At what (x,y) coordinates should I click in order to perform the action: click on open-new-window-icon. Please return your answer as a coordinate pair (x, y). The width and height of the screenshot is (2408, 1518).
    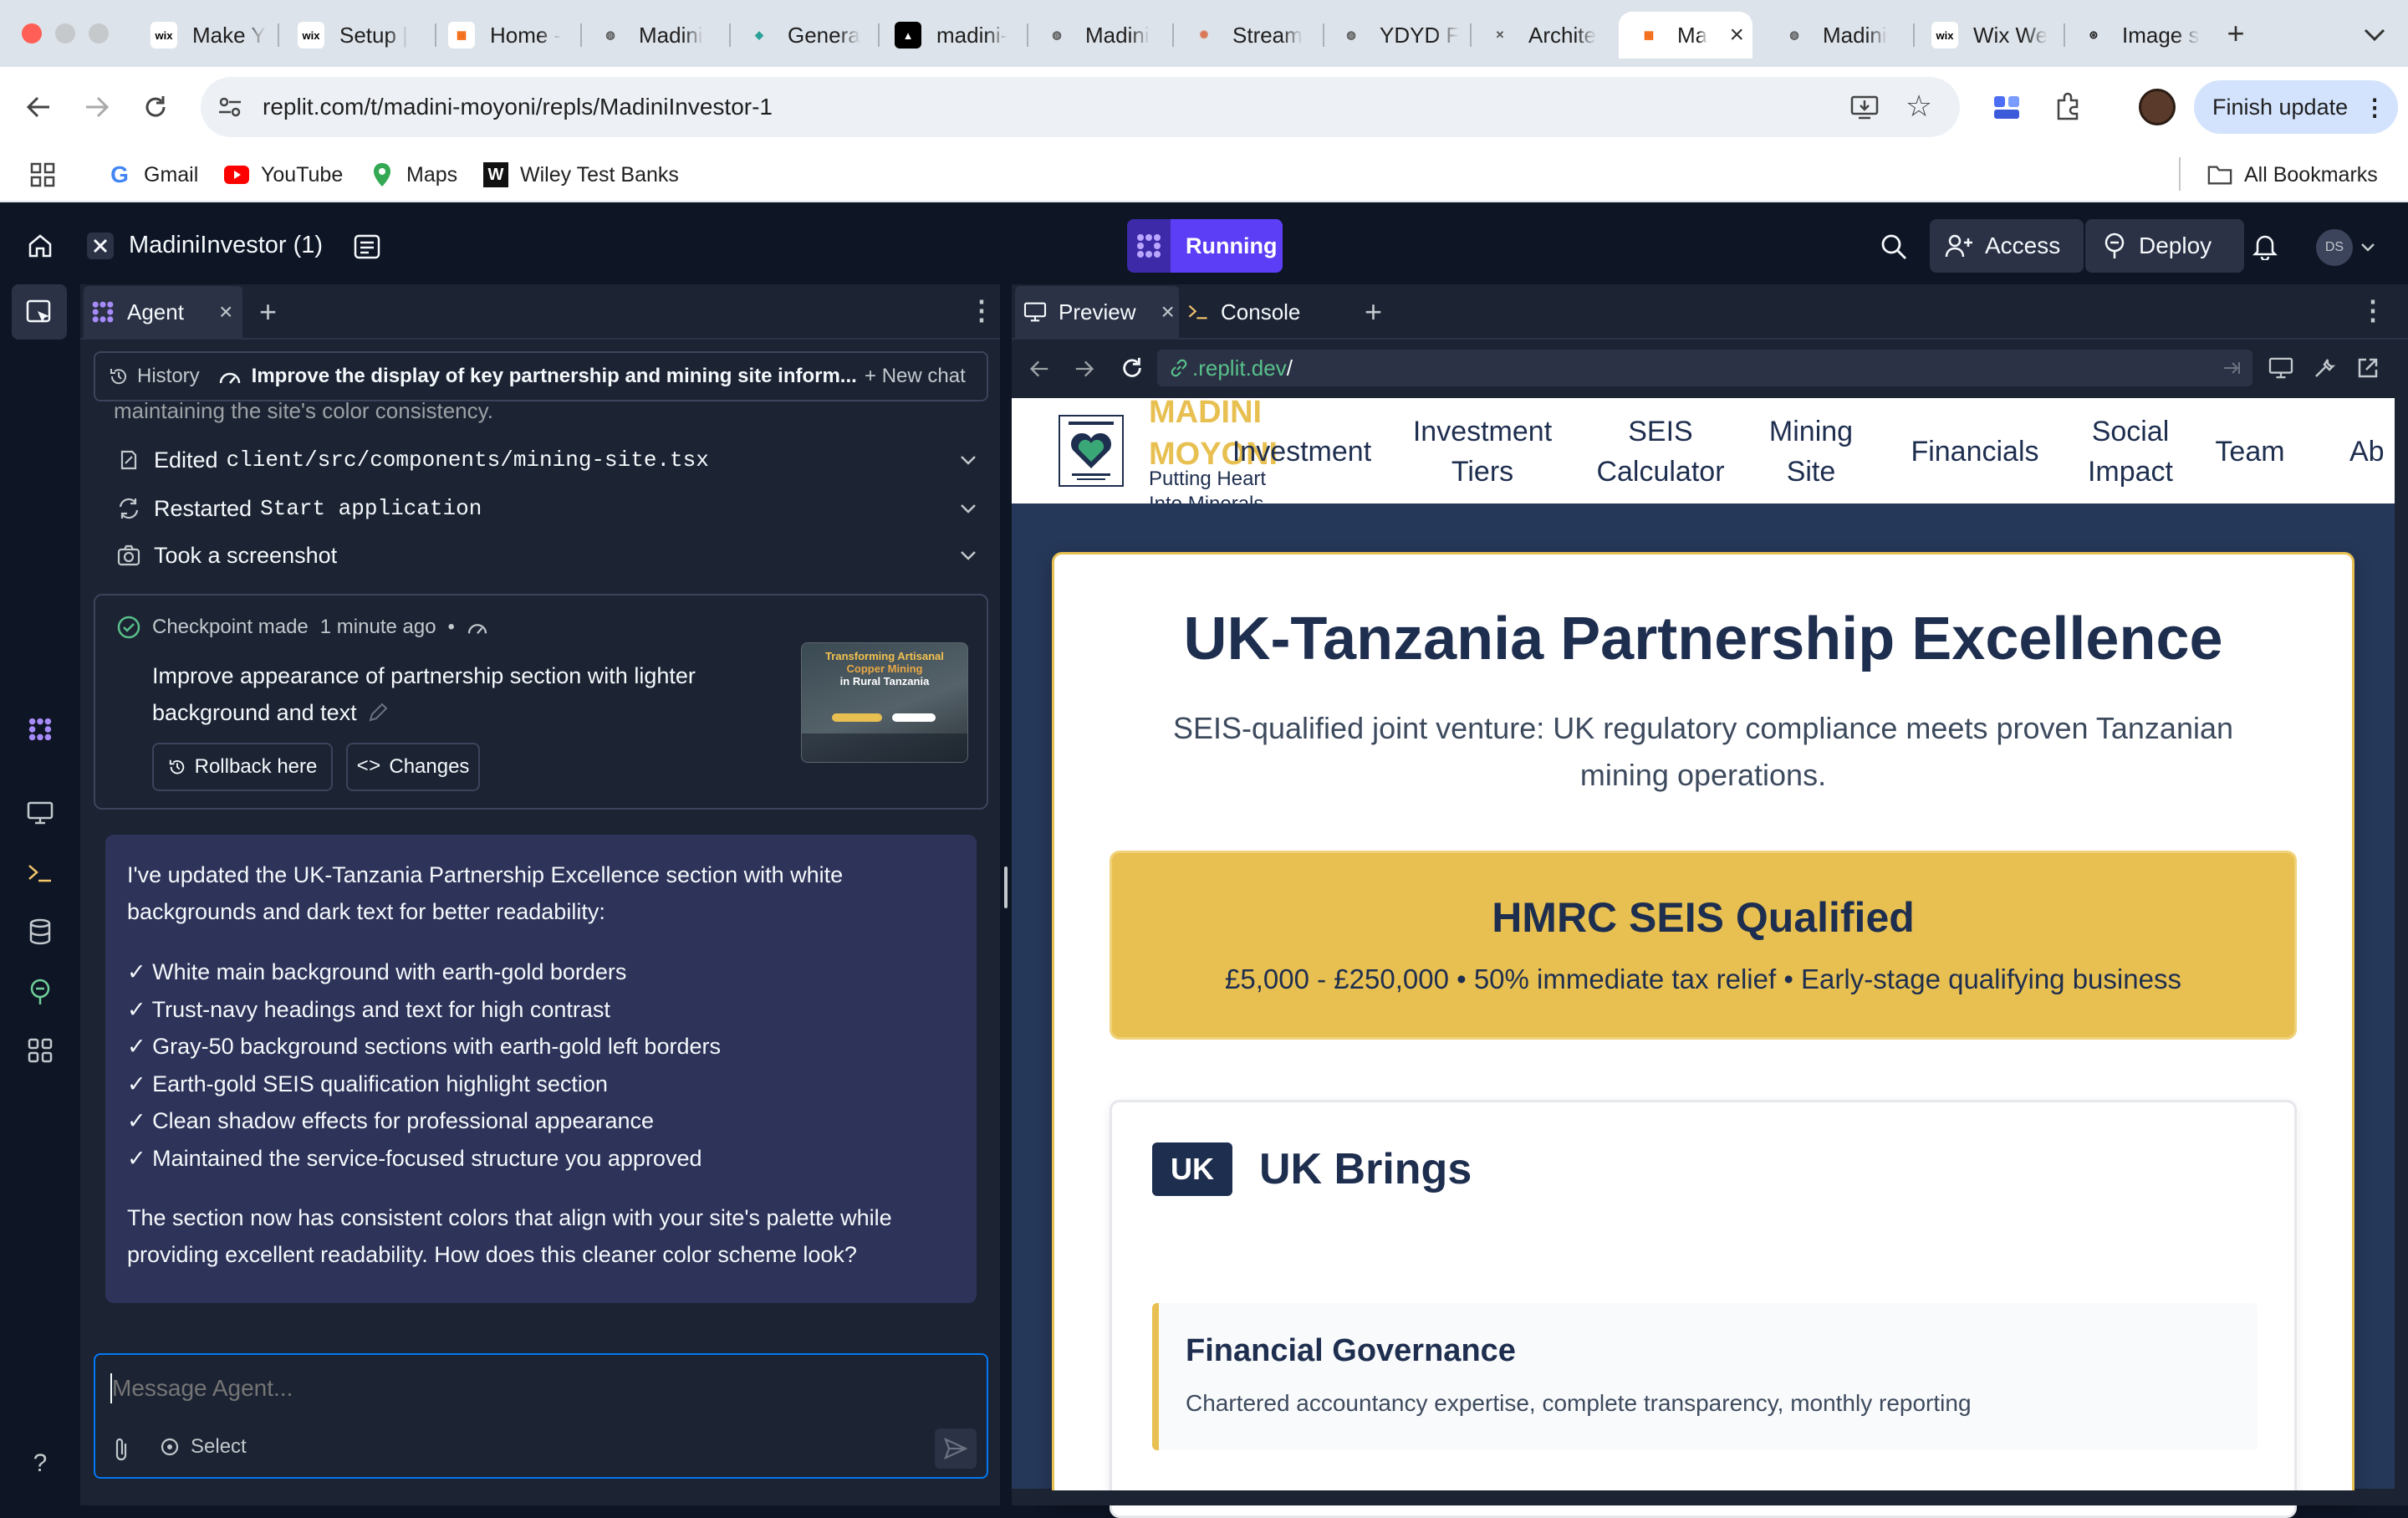
    Looking at the image, I should click on (2368, 368).